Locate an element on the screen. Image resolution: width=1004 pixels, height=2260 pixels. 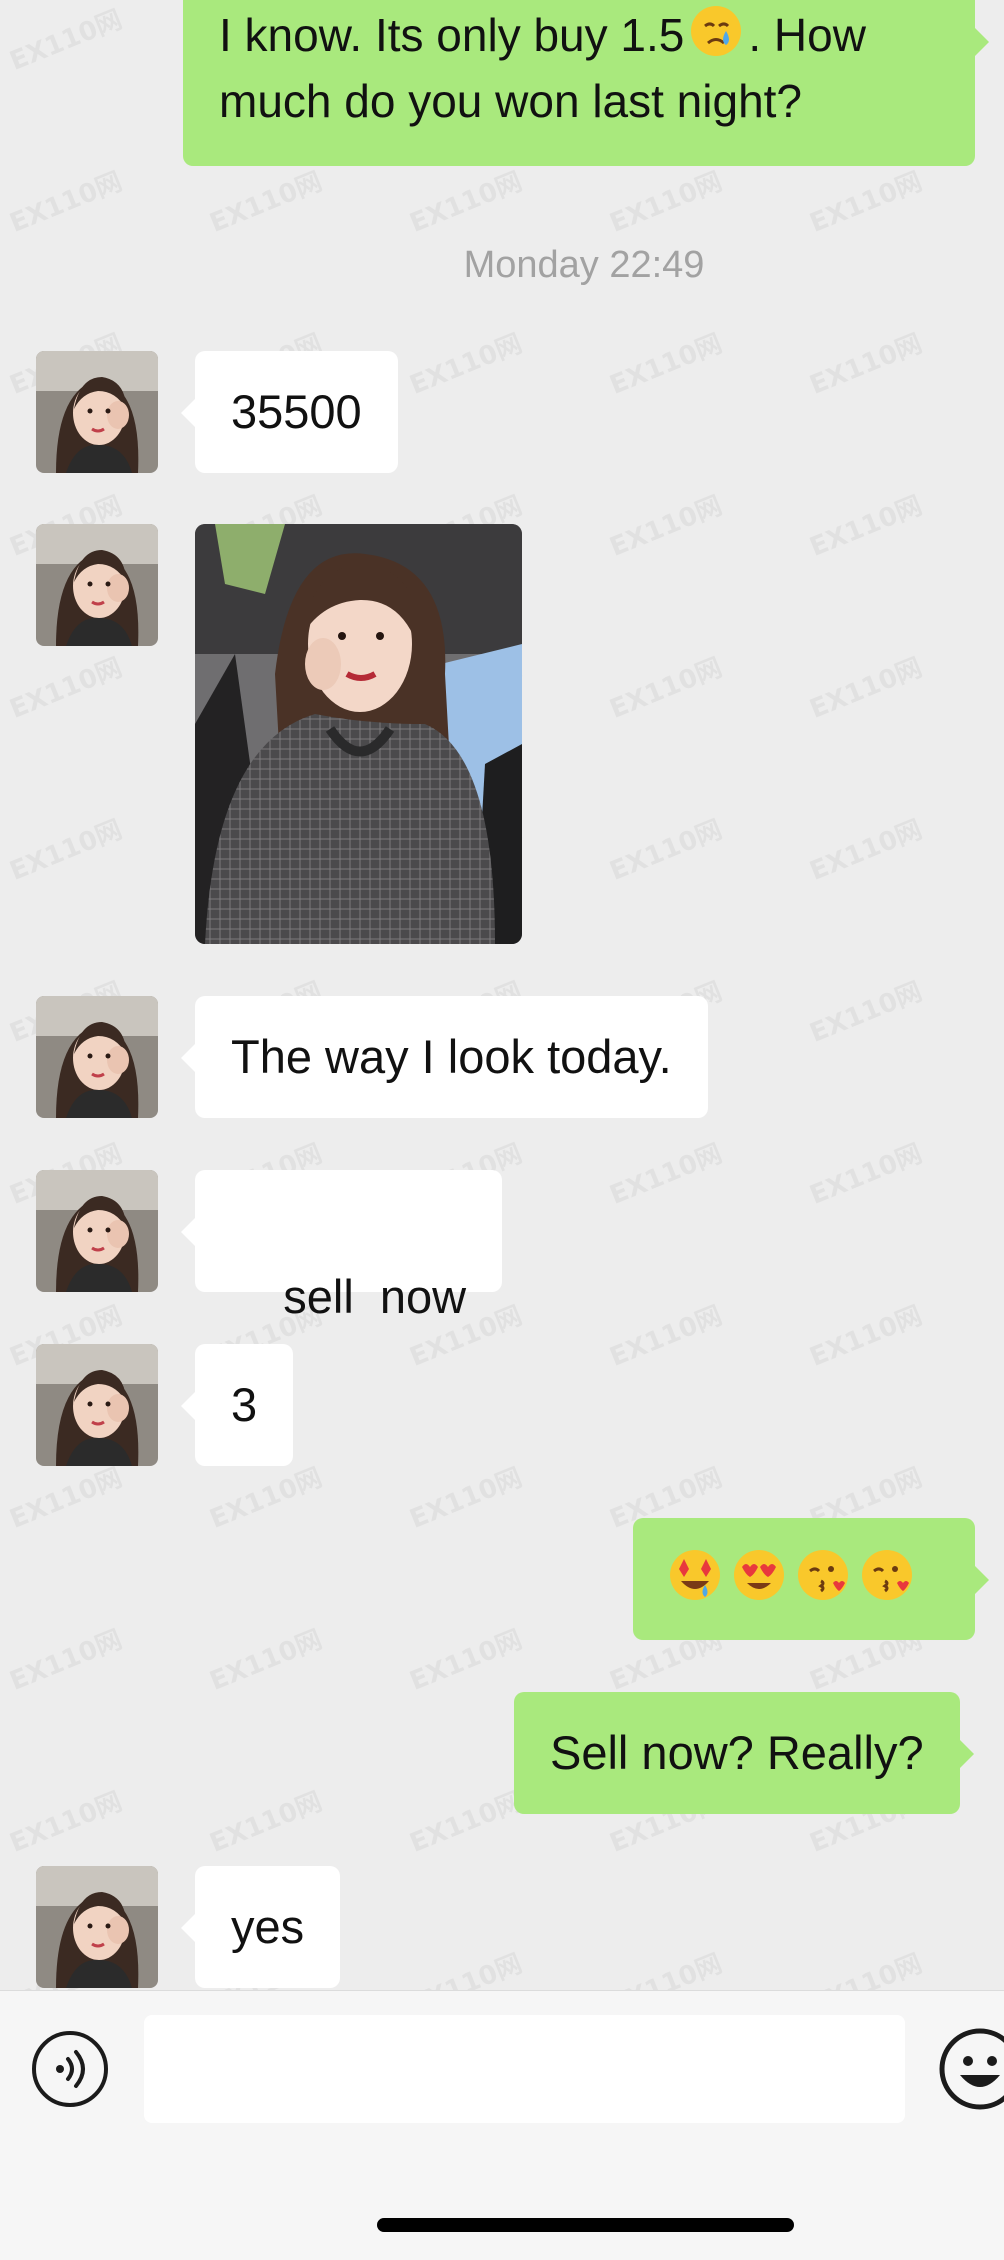
message-image is located at coordinates (358, 734).